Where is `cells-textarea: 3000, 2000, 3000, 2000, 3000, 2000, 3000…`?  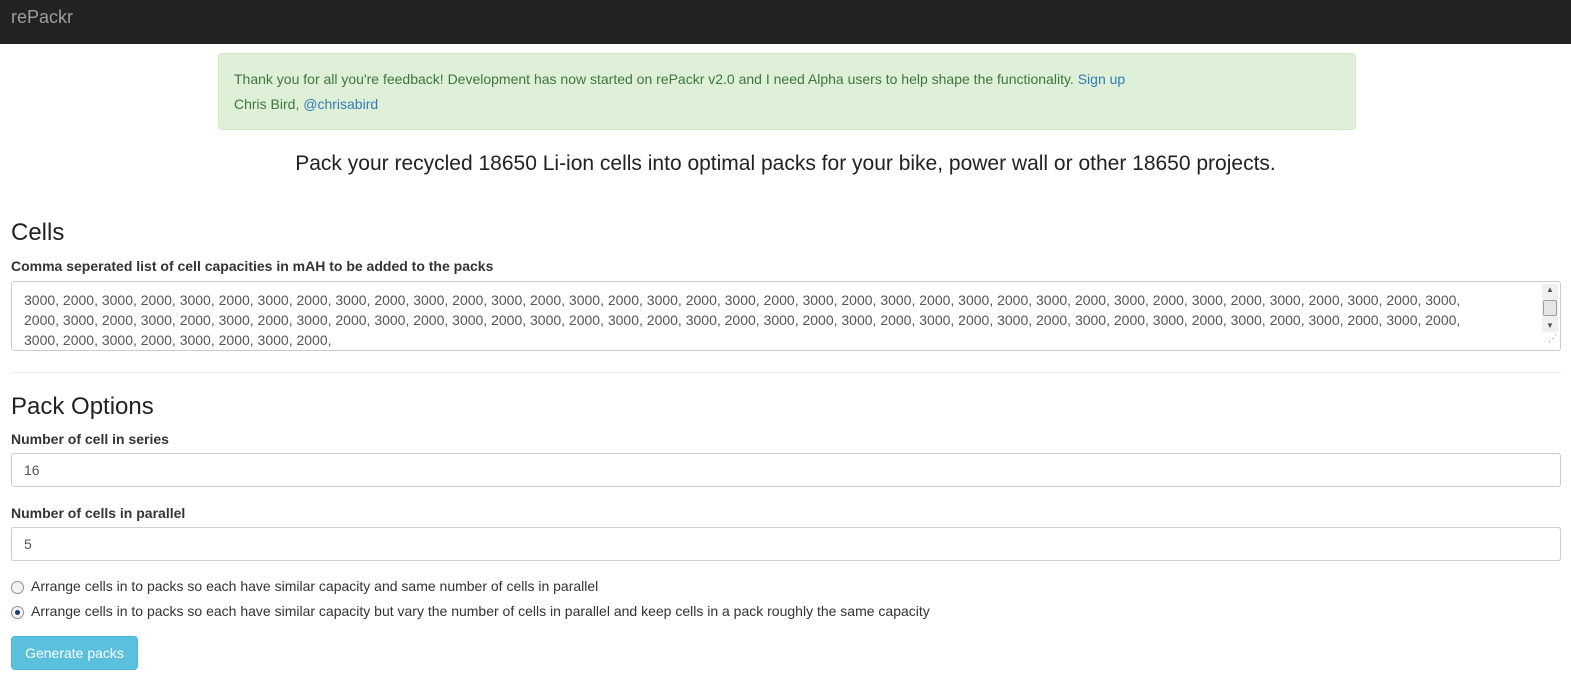
cells-textarea: 3000, 2000, 3000, 2000, 3000, 2000, 3000… is located at coordinates (786, 316).